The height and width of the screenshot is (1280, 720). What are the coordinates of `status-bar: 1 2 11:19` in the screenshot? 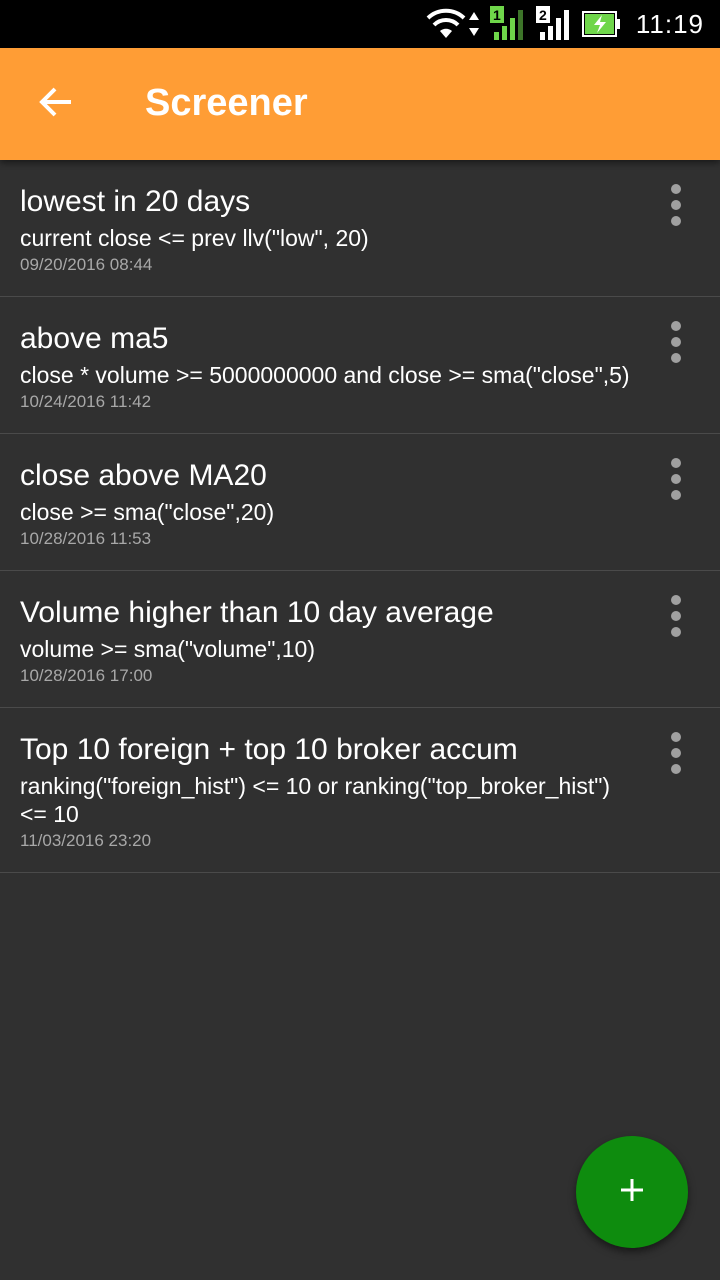 It's located at (360, 24).